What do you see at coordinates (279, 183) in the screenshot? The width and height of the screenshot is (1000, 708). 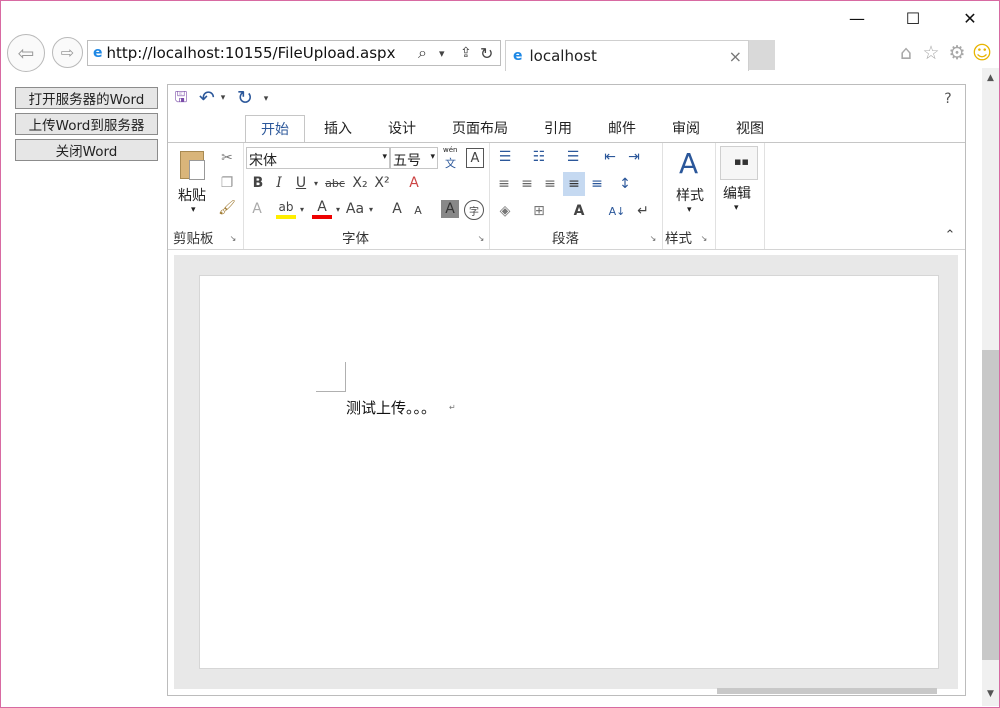 I see `italic-button: I` at bounding box center [279, 183].